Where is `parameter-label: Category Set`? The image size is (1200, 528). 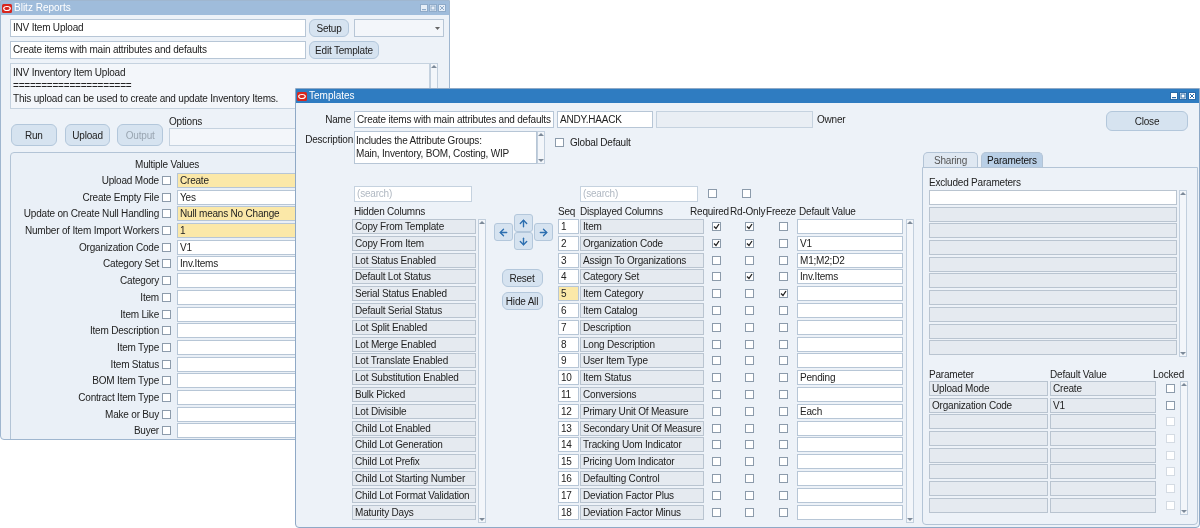
parameter-label: Category Set is located at coordinates (130, 264).